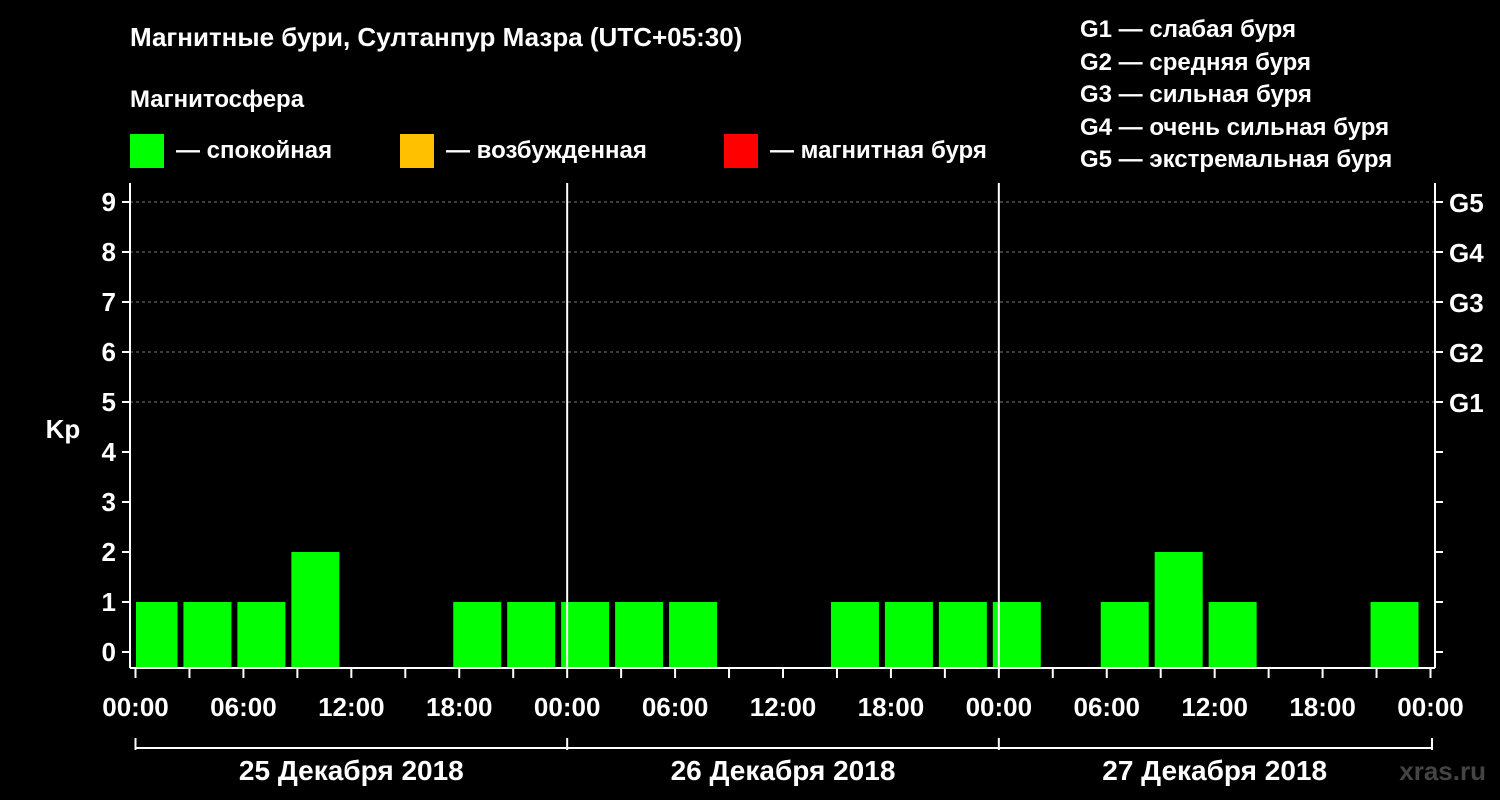 This screenshot has height=800, width=1500. Describe the element at coordinates (109, 452) in the screenshot. I see `y-tick-label: 4` at that location.